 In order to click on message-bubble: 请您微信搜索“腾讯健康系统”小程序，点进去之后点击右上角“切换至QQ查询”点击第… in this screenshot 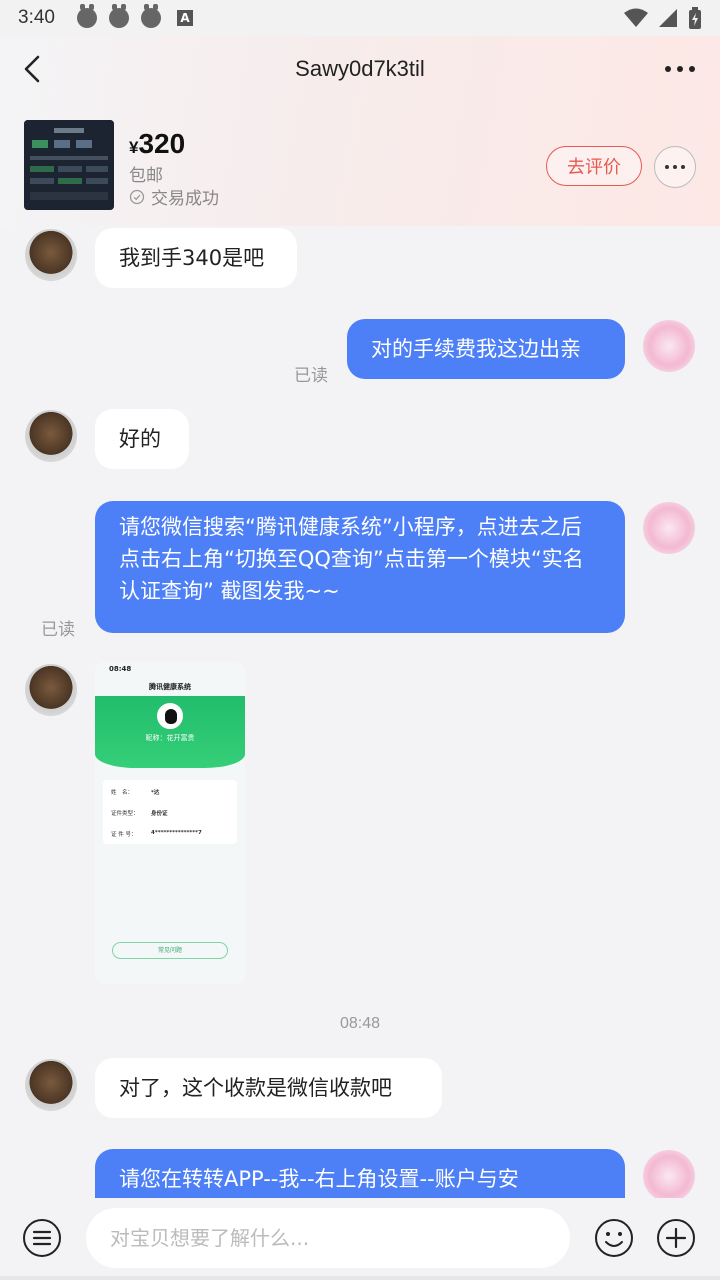, I will do `click(360, 567)`.